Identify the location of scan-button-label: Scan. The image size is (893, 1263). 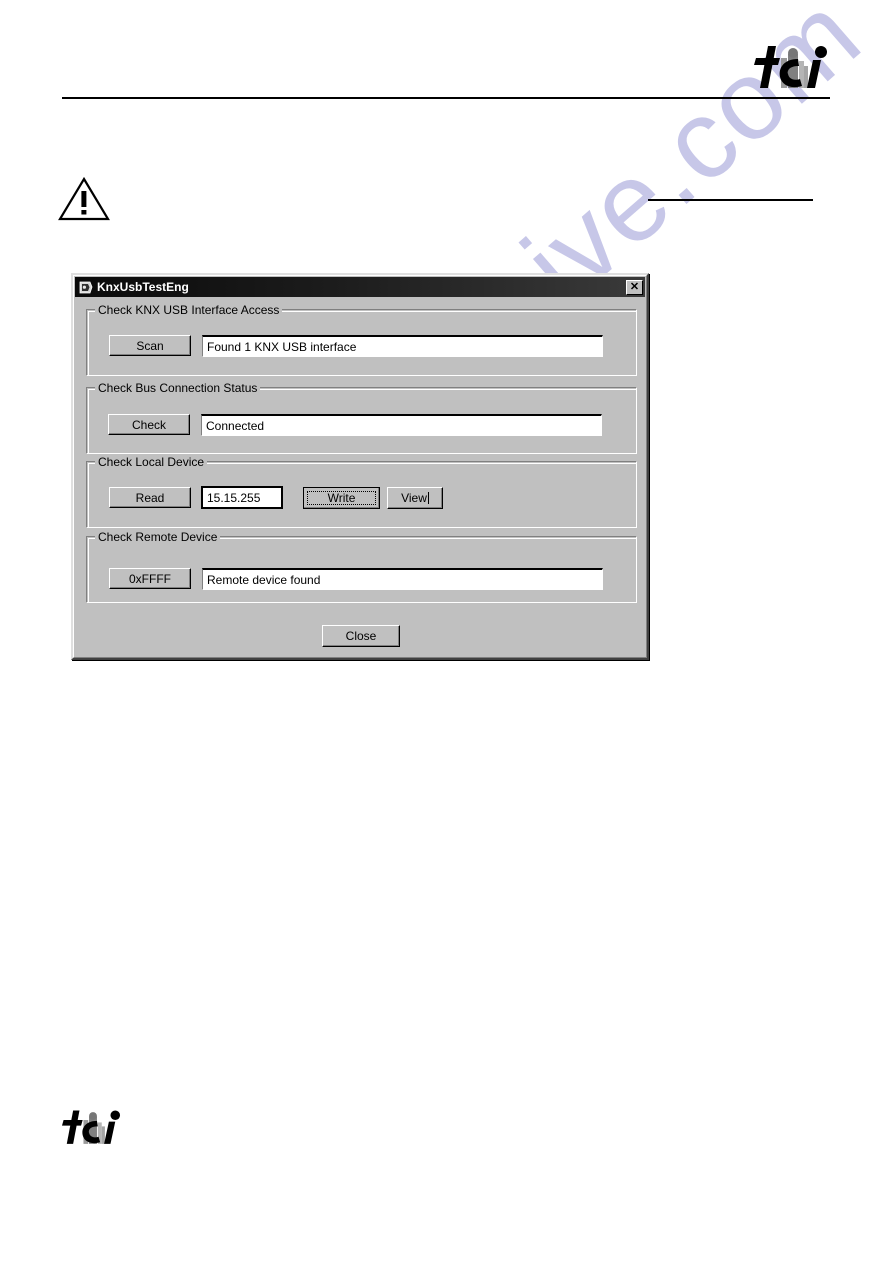
(150, 345).